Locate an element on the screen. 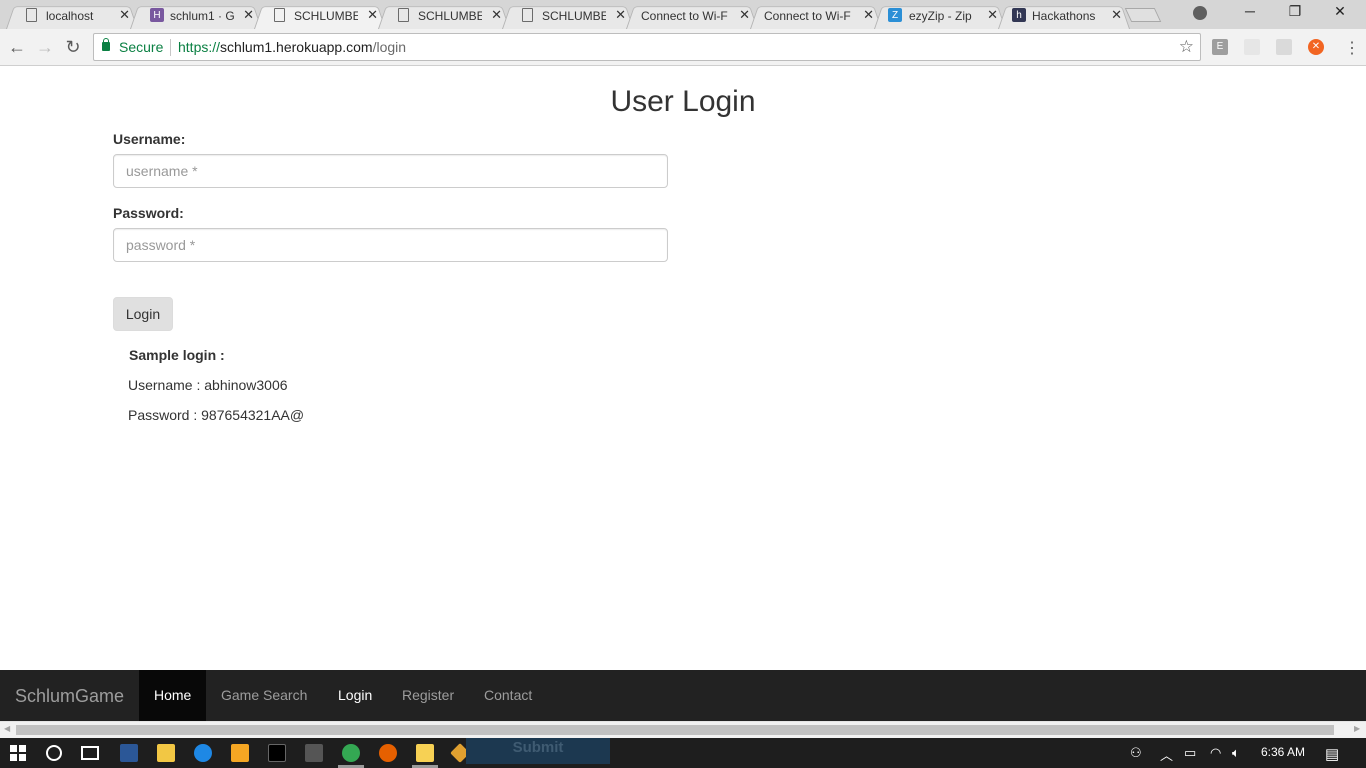 This screenshot has height=768, width=1366. people-icon: ⚇ is located at coordinates (1136, 753).